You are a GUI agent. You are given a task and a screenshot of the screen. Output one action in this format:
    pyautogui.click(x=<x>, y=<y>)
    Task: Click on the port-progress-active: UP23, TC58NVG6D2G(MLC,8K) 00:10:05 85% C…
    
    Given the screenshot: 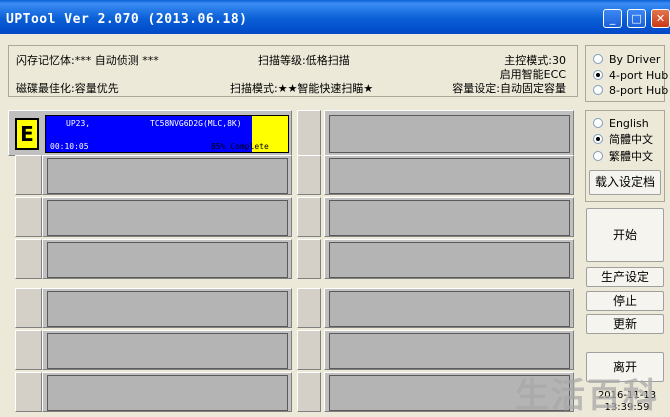 What is the action you would take?
    pyautogui.click(x=167, y=134)
    